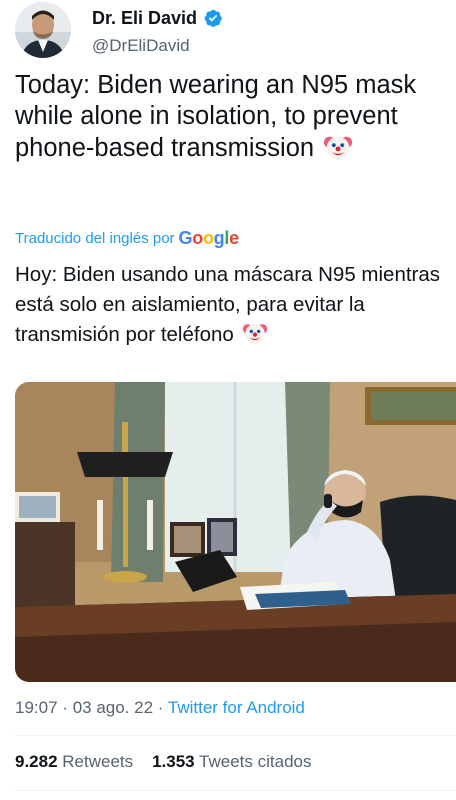  What do you see at coordinates (173, 761) in the screenshot?
I see `quotes-count: 1.353` at bounding box center [173, 761].